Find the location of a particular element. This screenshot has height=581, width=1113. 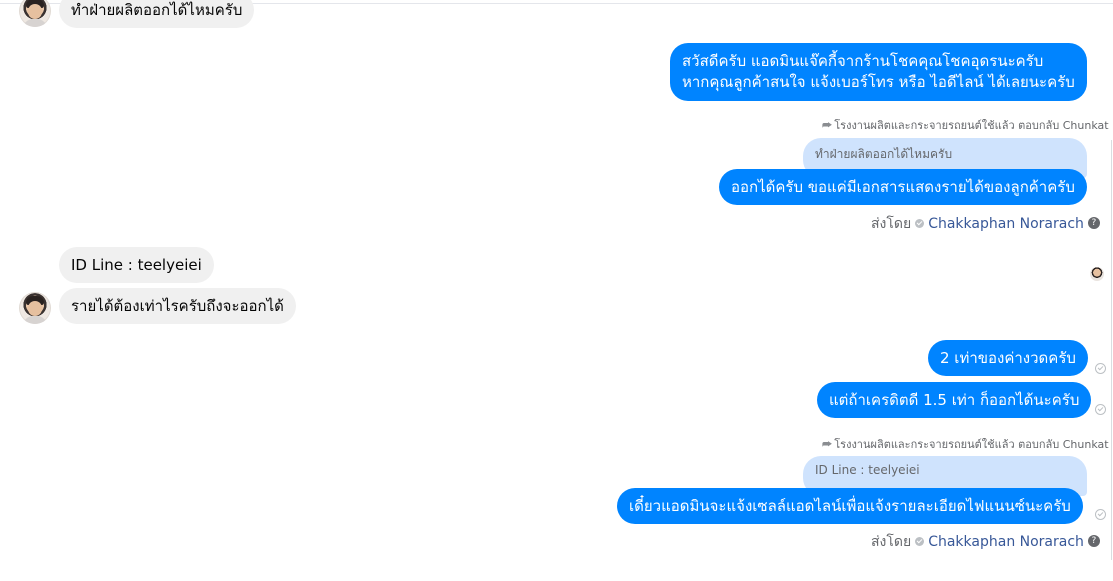

seen-avatar is located at coordinates (1097, 274).